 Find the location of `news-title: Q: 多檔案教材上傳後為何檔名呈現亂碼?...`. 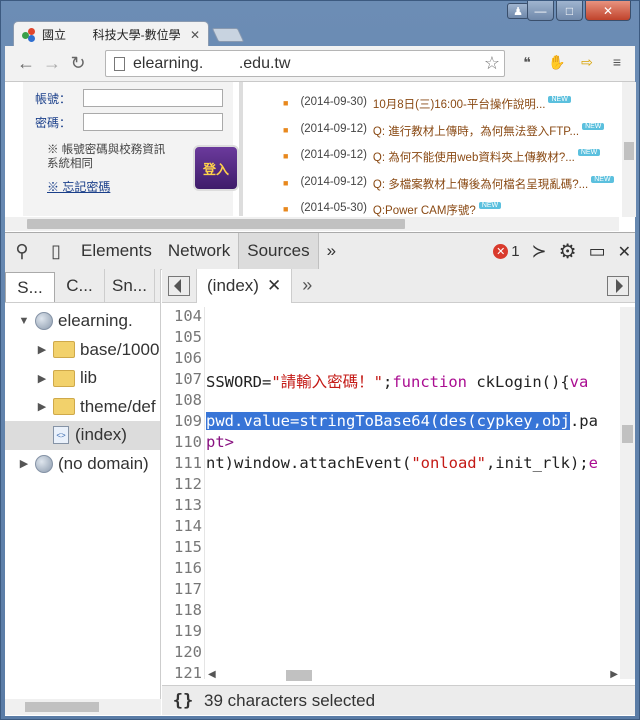

news-title: Q: 多檔案教材上傳後為何檔名呈現亂碼?... is located at coordinates (480, 184).